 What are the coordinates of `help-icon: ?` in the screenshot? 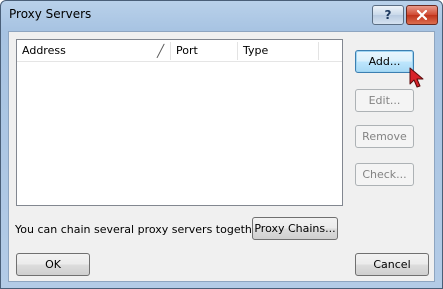 It's located at (388, 15).